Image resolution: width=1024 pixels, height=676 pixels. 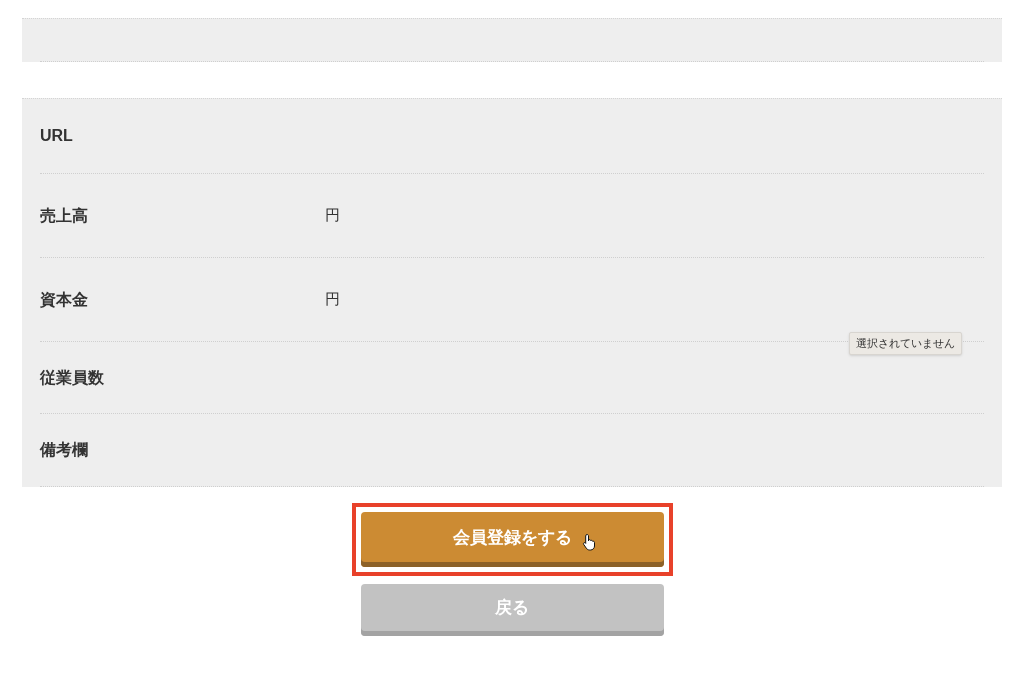 What do you see at coordinates (64, 299) in the screenshot?
I see `field-label: 資本金` at bounding box center [64, 299].